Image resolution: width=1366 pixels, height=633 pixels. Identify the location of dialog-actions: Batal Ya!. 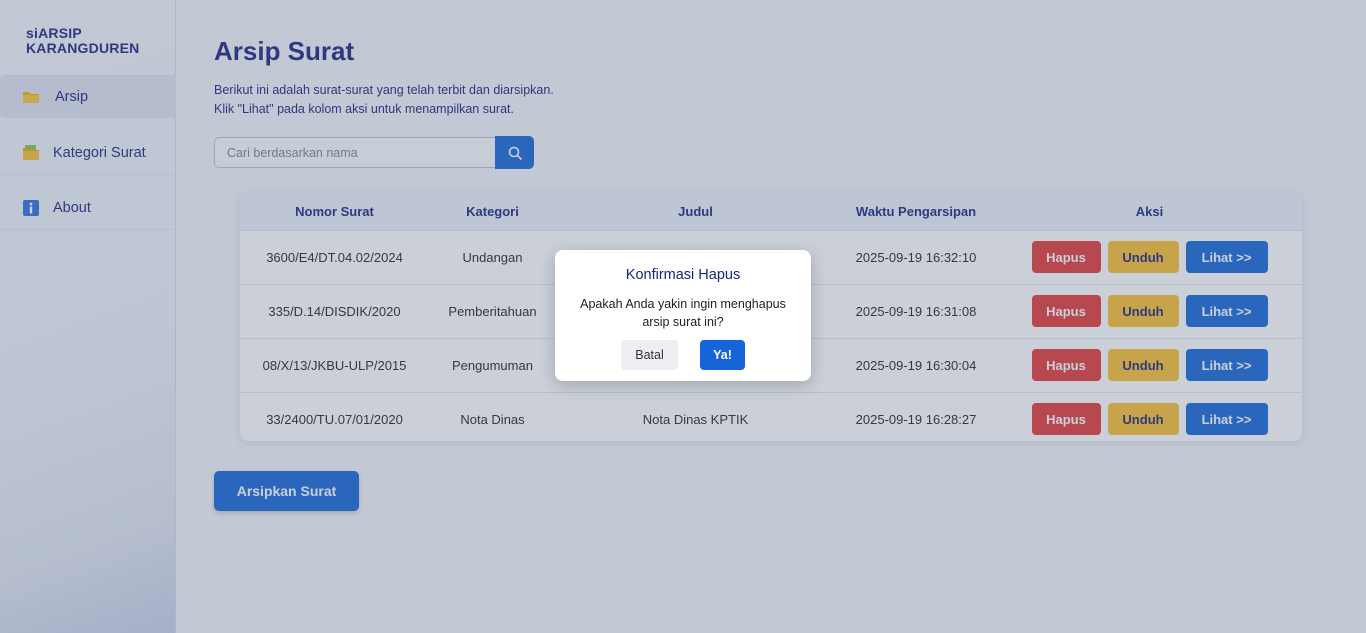
(683, 355).